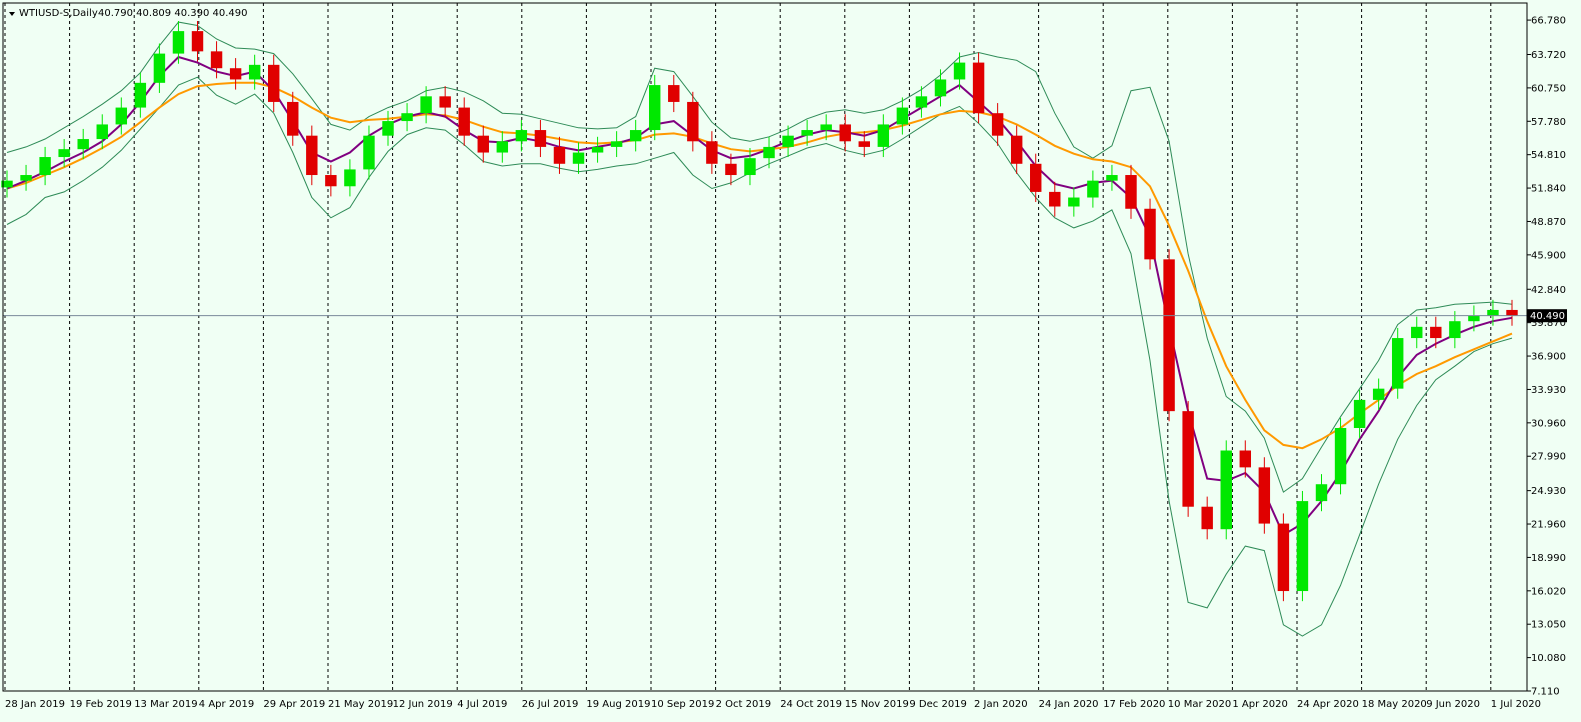 This screenshot has height=722, width=1581. I want to click on x-tick-label: 29 Apr 2019, so click(294, 704).